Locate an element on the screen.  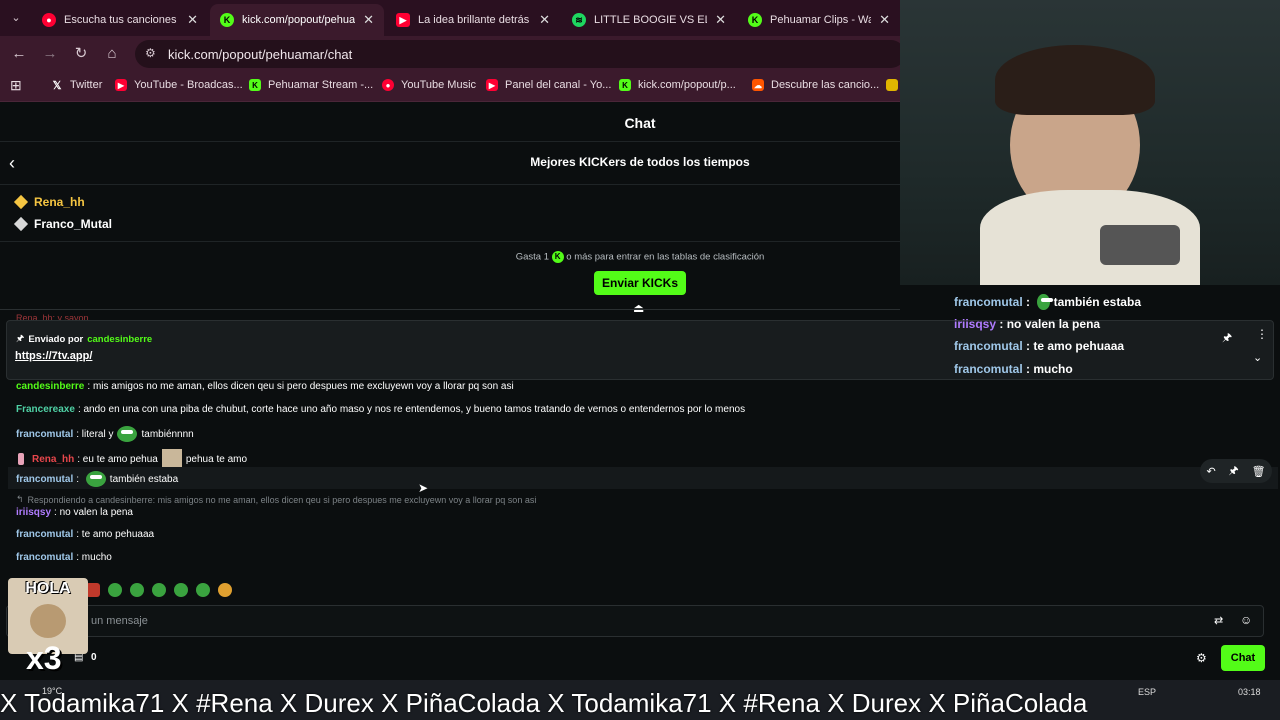
apps-icon: ⊞ is located at coordinates (16, 85).